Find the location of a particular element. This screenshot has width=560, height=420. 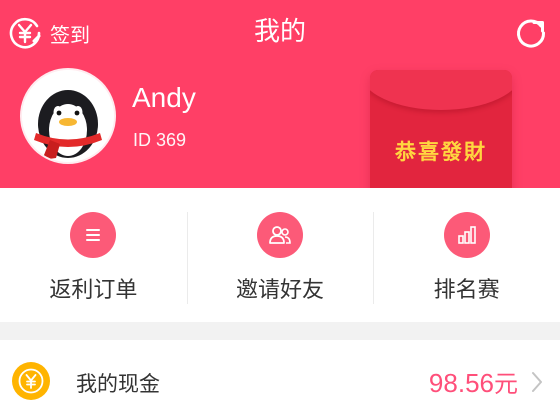

user-id: ID 369 is located at coordinates (160, 140).